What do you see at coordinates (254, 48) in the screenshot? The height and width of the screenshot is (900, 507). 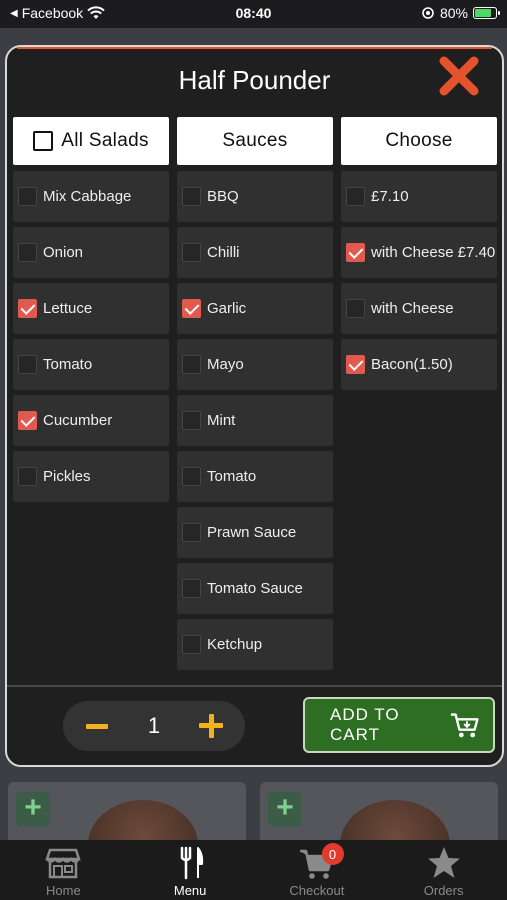 I see `modal-accent` at bounding box center [254, 48].